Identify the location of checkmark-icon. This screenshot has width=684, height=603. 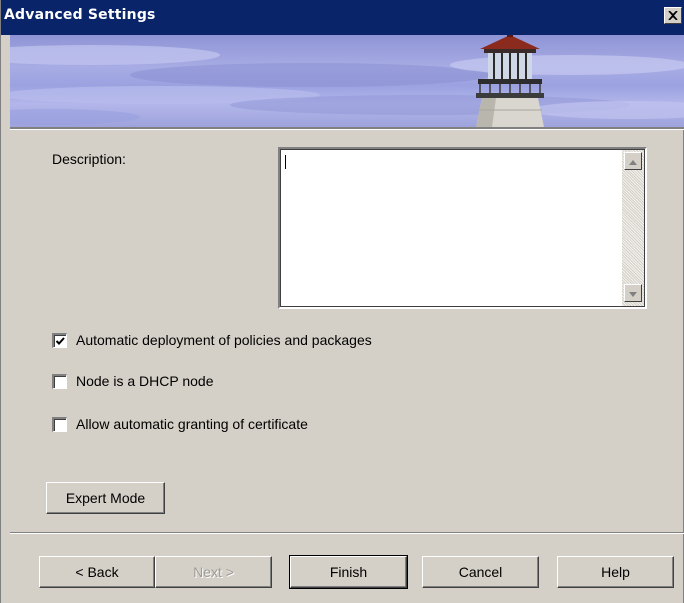
(60, 340).